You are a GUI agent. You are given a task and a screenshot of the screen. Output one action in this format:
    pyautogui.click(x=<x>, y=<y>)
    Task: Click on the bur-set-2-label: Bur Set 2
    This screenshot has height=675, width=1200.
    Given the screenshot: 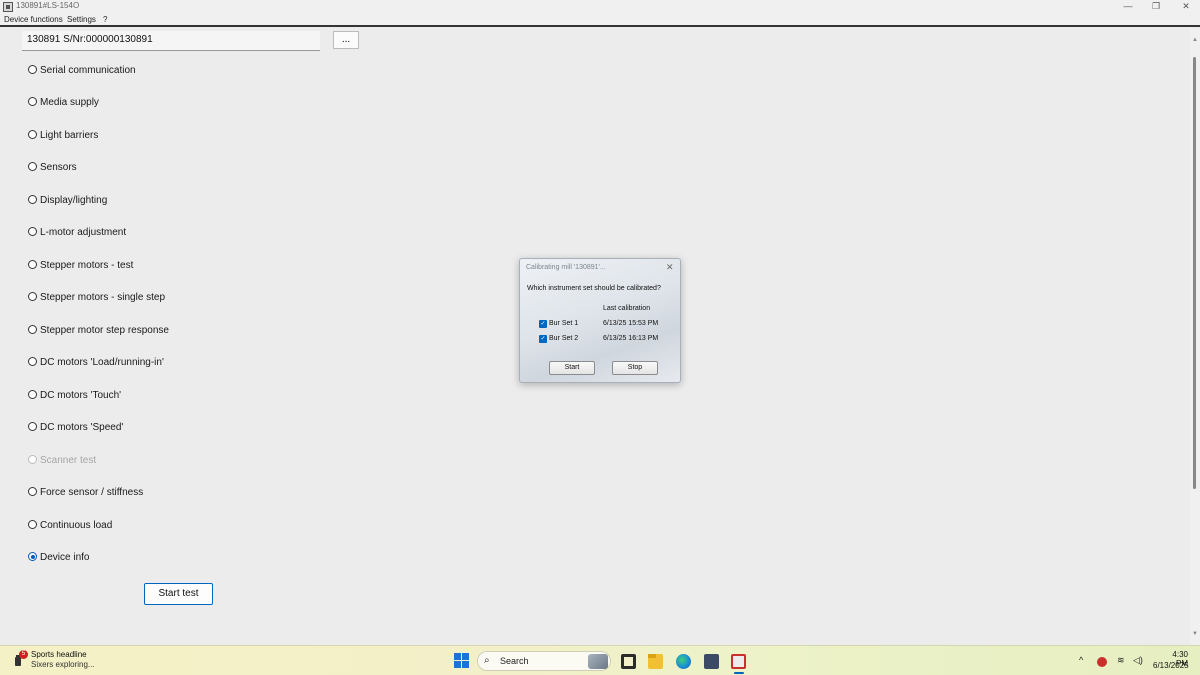 What is the action you would take?
    pyautogui.click(x=564, y=338)
    